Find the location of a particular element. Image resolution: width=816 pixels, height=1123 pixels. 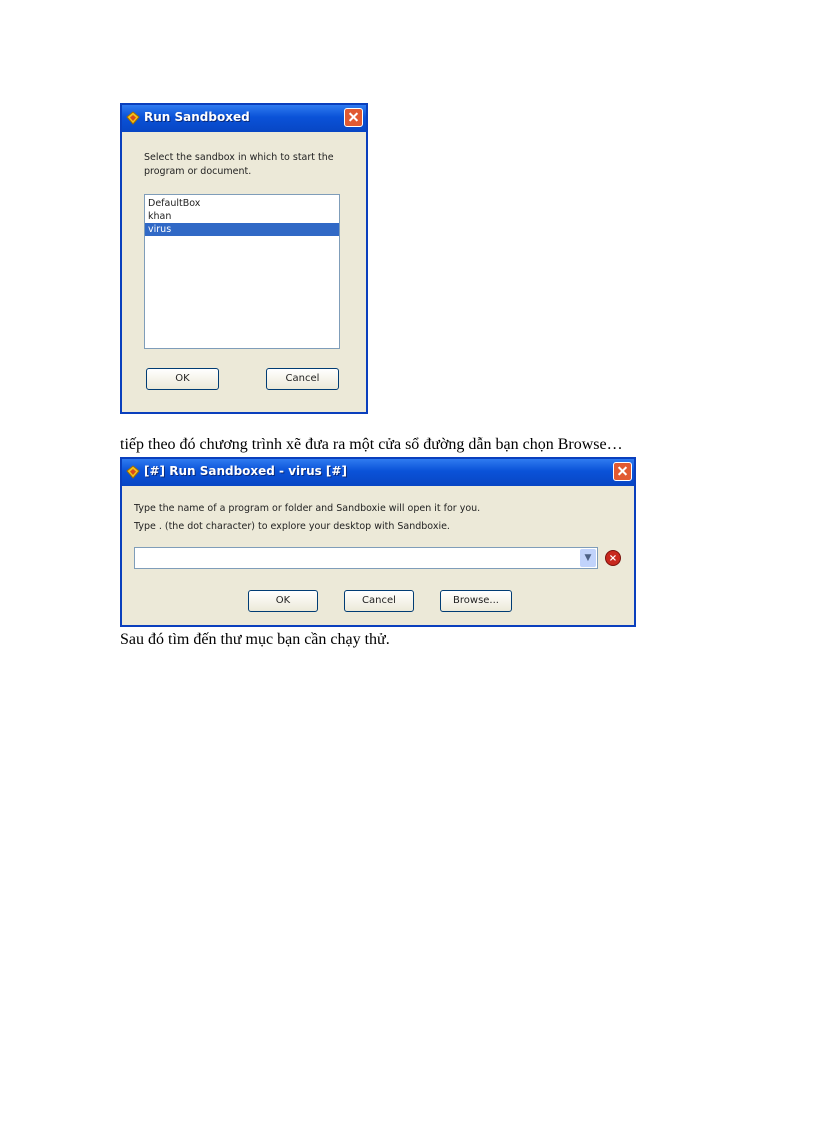

sandbox-list: DefaultBox khan virus is located at coordinates (242, 271).